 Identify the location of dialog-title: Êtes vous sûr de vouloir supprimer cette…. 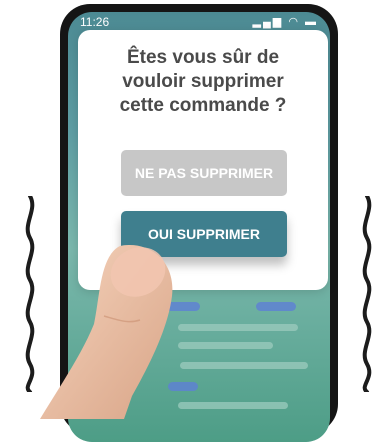
(203, 81).